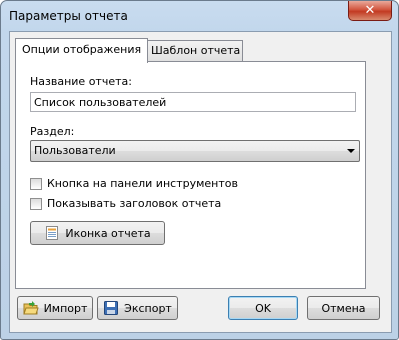 The image size is (399, 340). I want to click on close-button: ✕, so click(370, 11).